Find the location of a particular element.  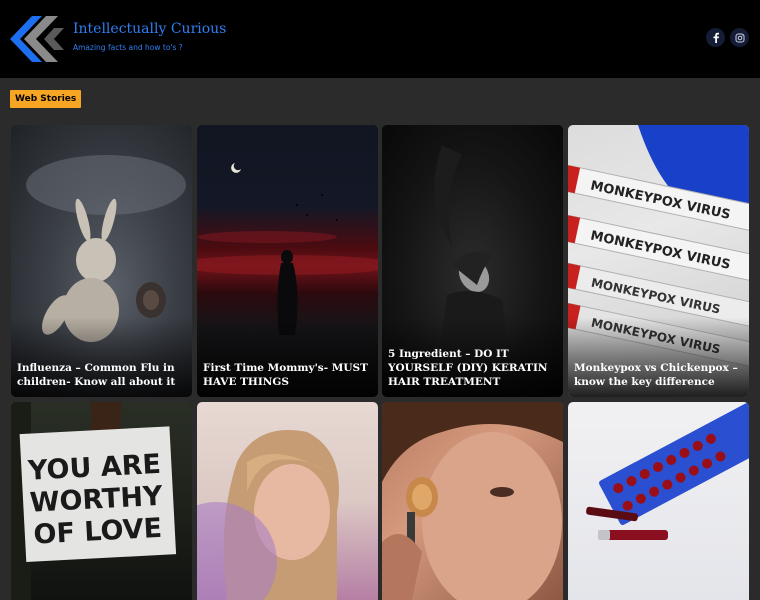

face-roller-image is located at coordinates (472, 501).